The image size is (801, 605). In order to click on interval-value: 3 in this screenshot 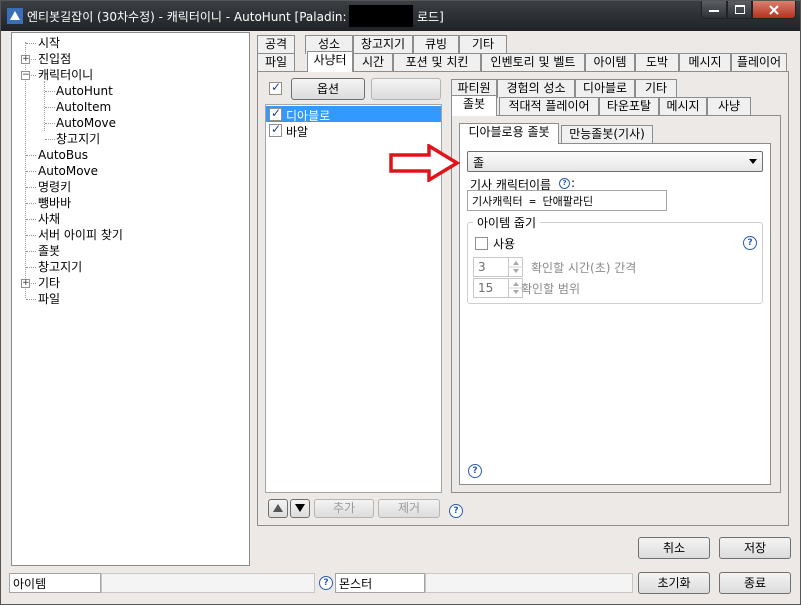, I will do `click(482, 267)`.